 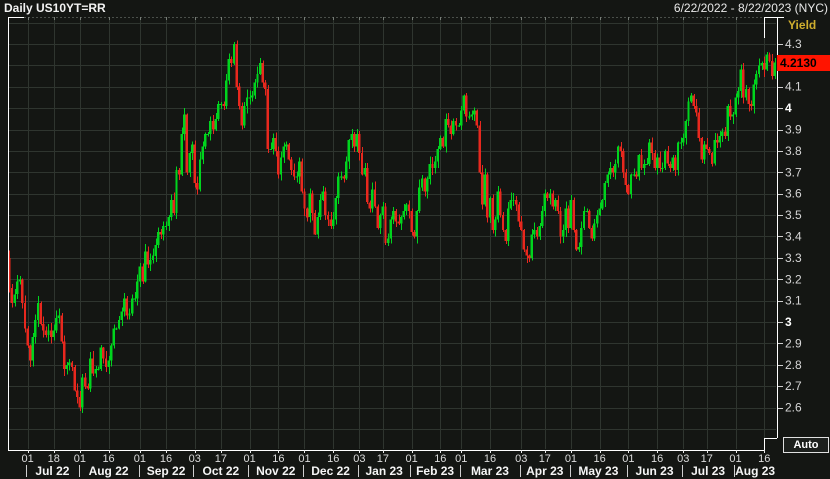 What do you see at coordinates (55, 8) in the screenshot?
I see `chart-title: Daily US10YT=RR` at bounding box center [55, 8].